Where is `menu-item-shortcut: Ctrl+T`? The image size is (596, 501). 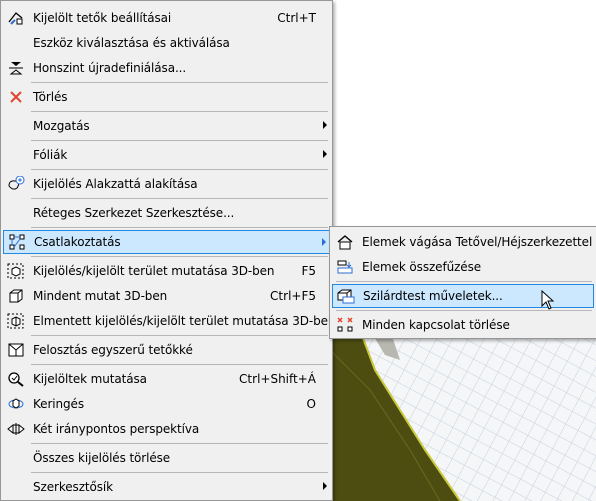
menu-item-shortcut: Ctrl+T is located at coordinates (296, 18).